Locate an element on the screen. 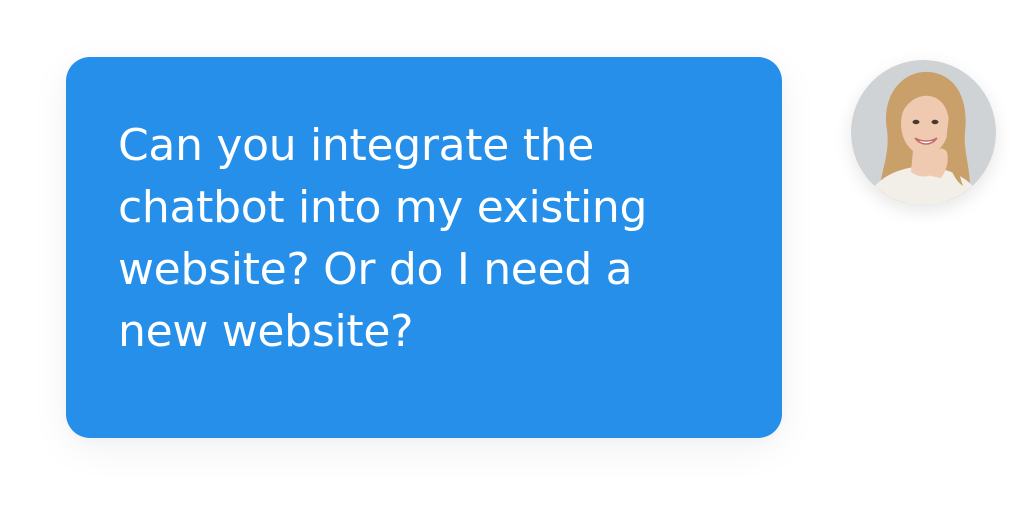  avatar-eye-left is located at coordinates (916, 122).